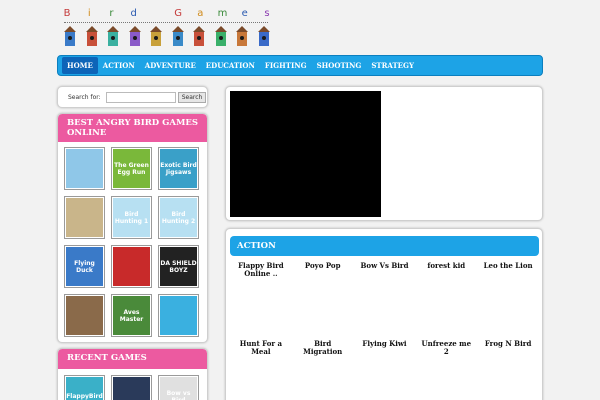  I want to click on action-game-link: Hunt For a Meal, so click(261, 370).